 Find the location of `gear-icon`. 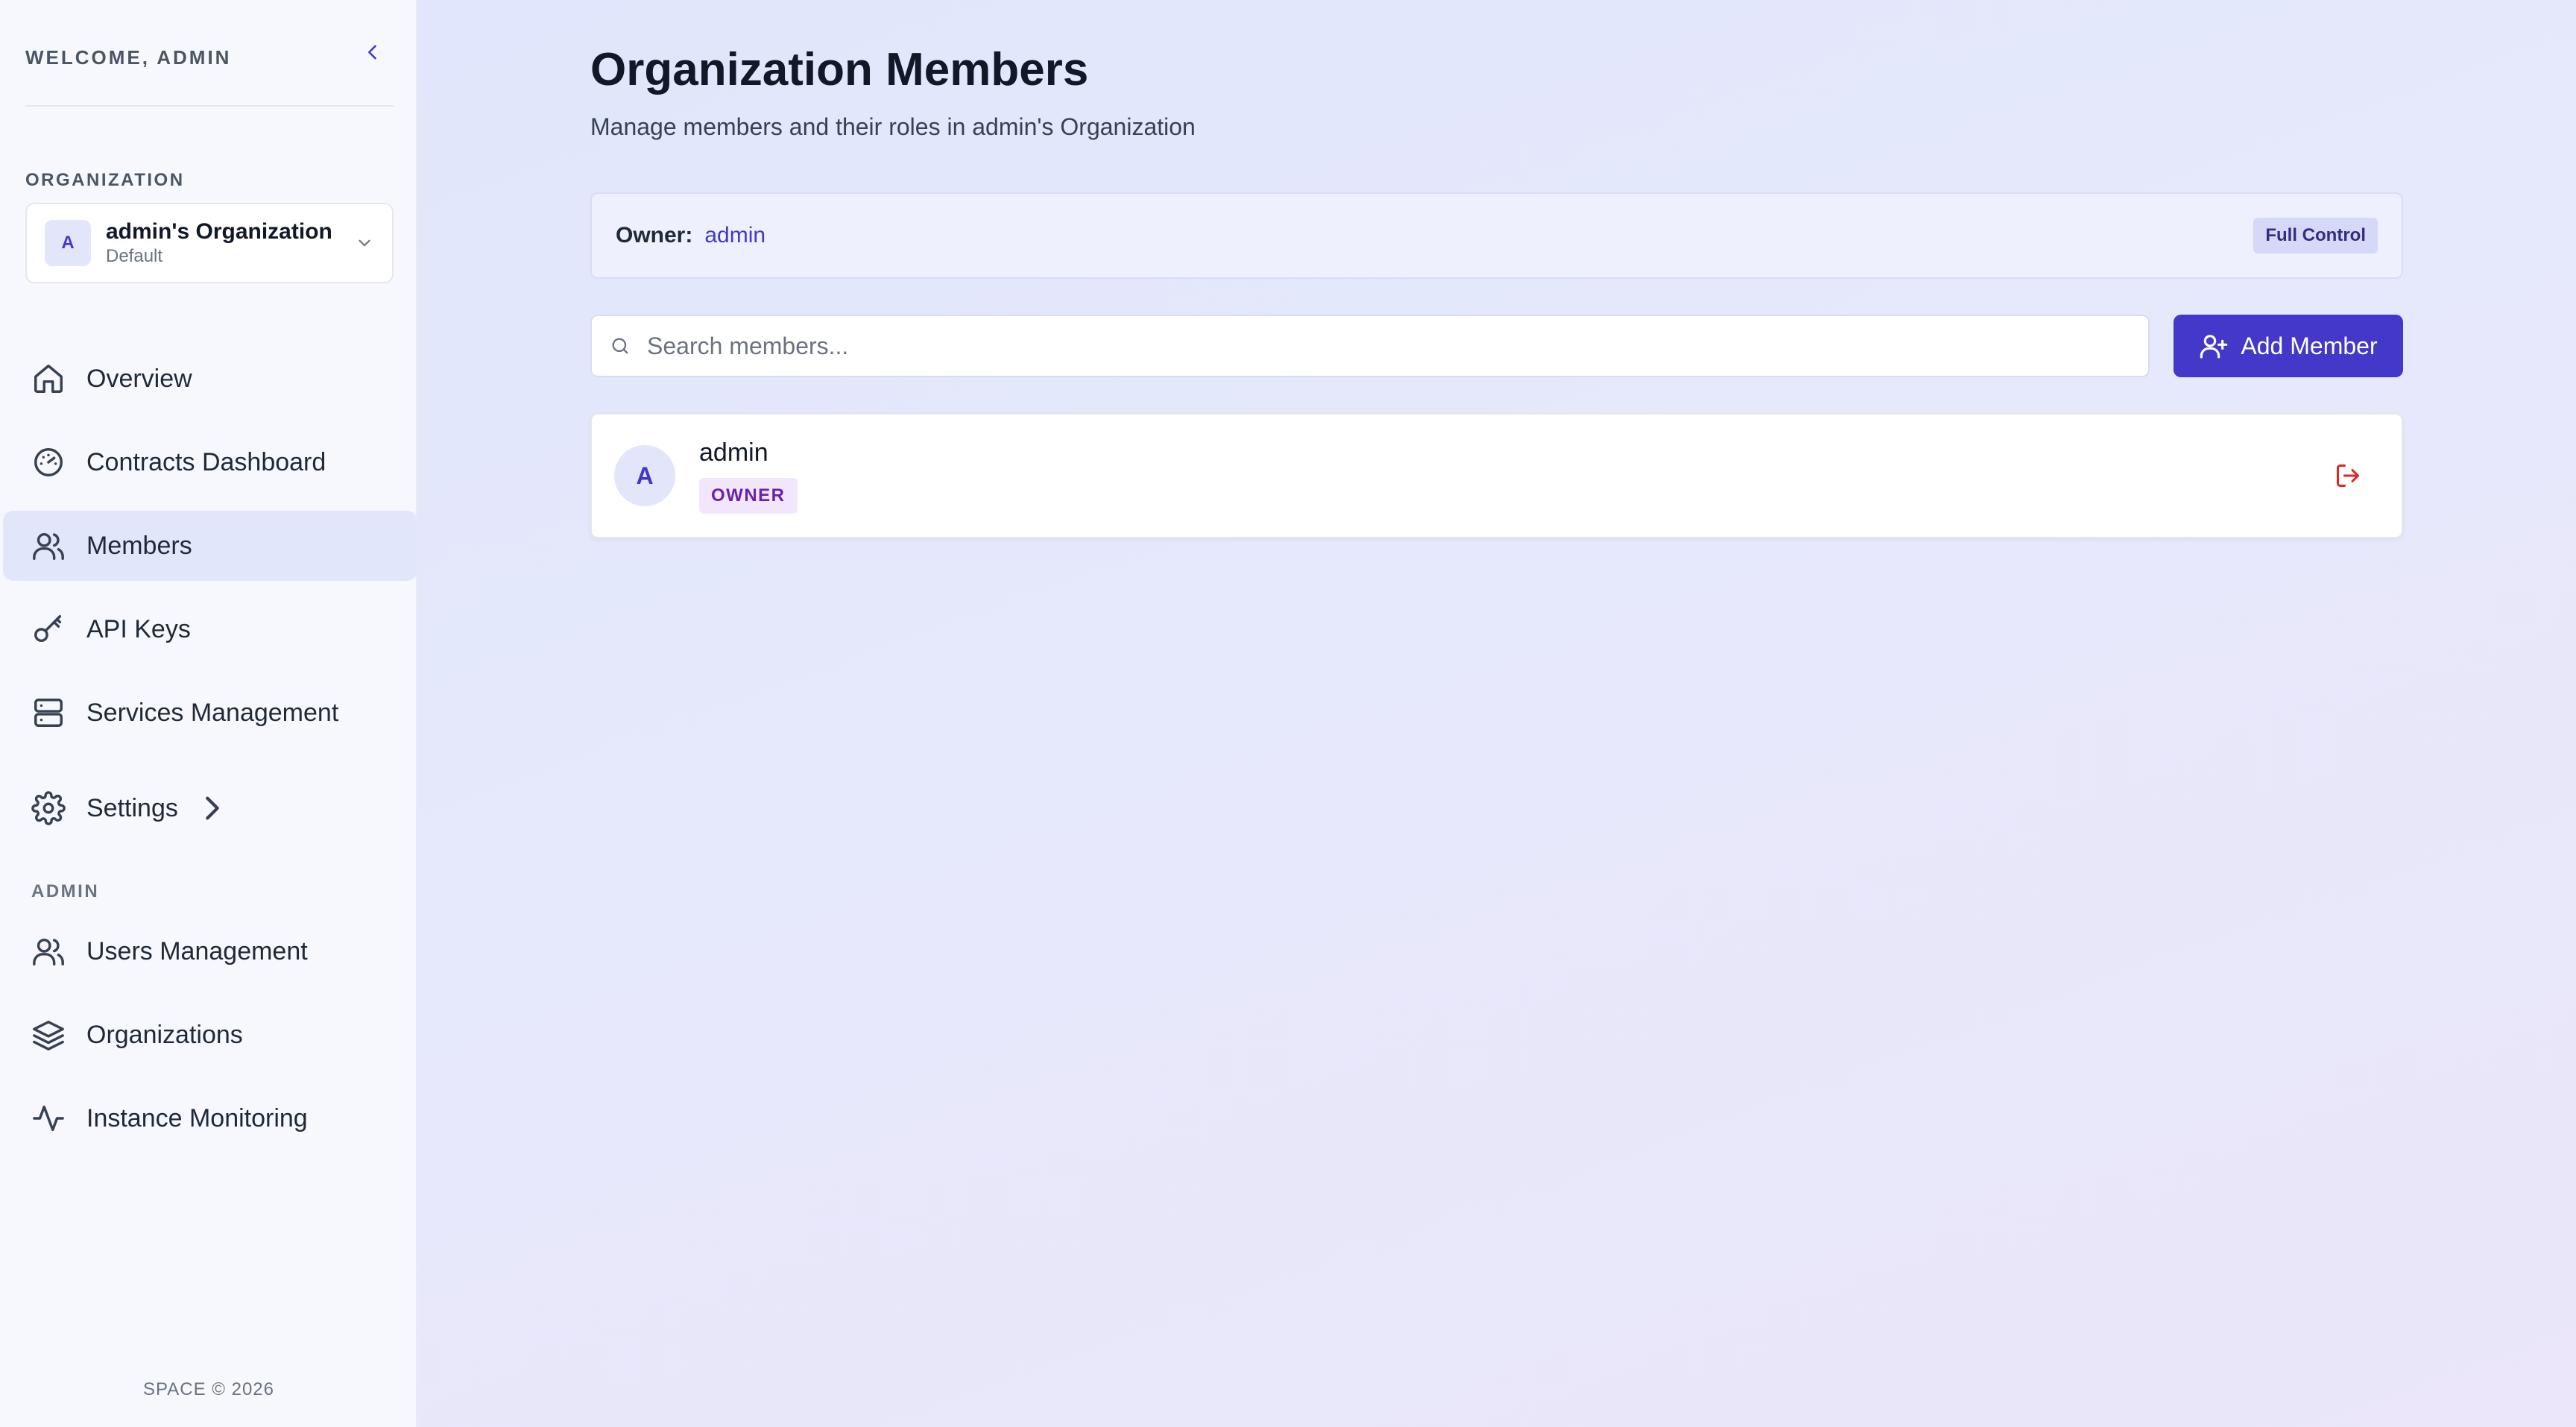

gear-icon is located at coordinates (48, 808).